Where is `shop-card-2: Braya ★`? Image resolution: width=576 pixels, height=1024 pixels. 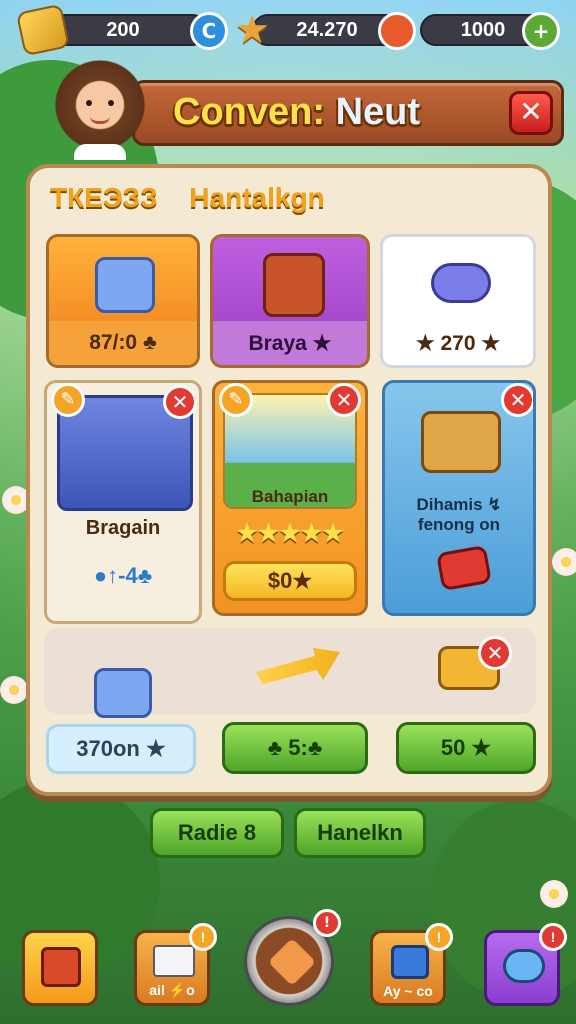 shop-card-2: Braya ★ is located at coordinates (290, 301).